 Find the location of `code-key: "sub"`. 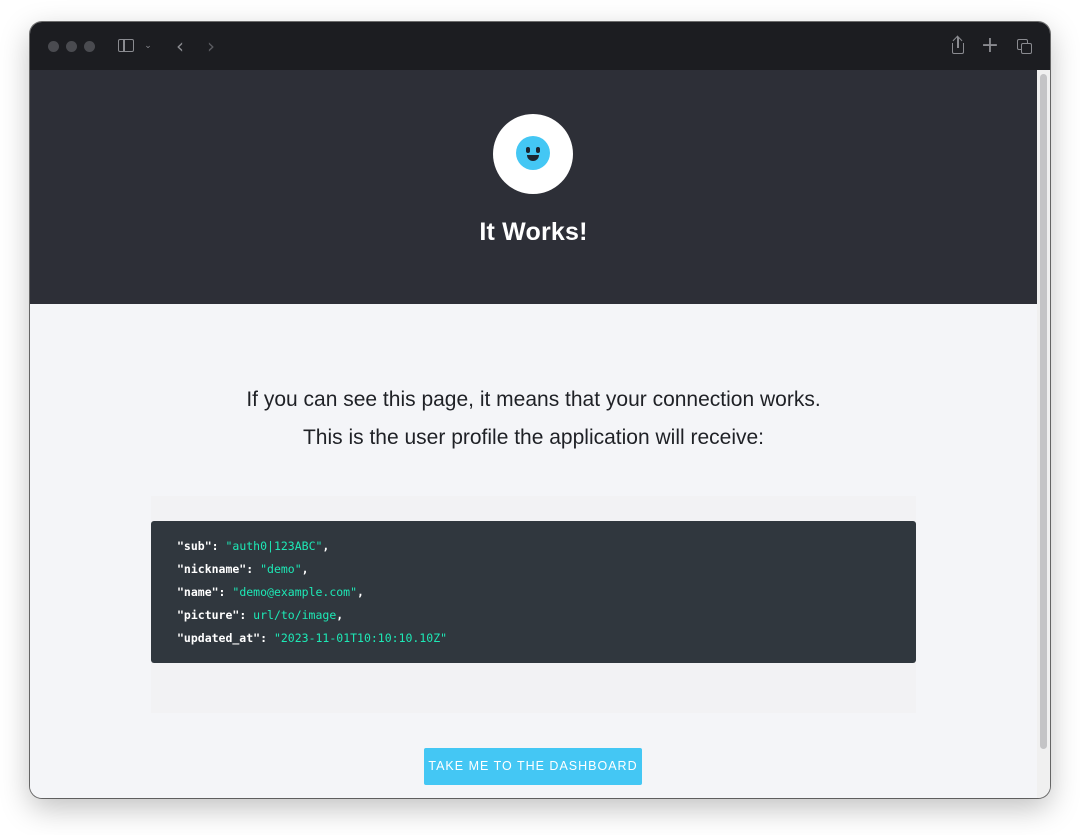

code-key: "sub" is located at coordinates (194, 546).